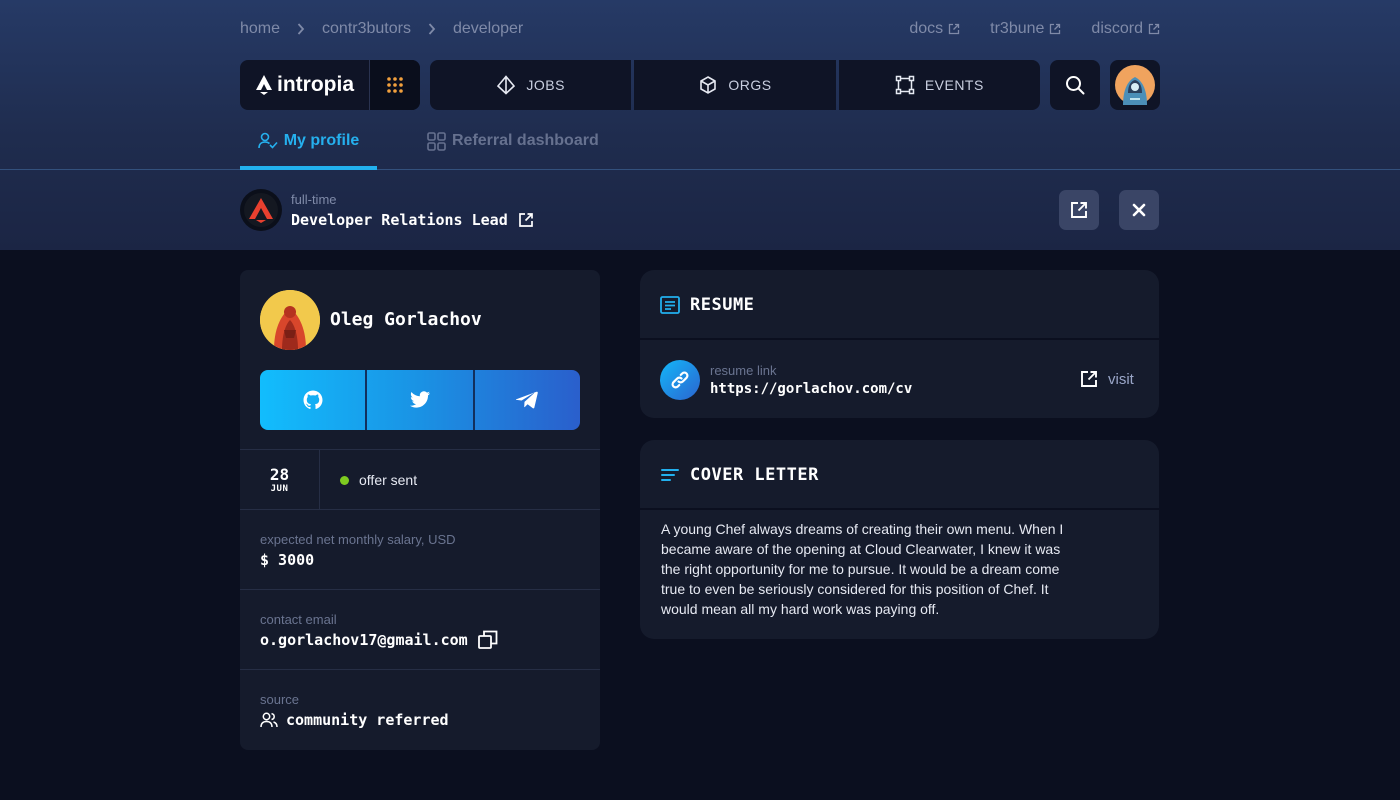 This screenshot has height=800, width=1400. What do you see at coordinates (670, 305) in the screenshot?
I see `document-icon` at bounding box center [670, 305].